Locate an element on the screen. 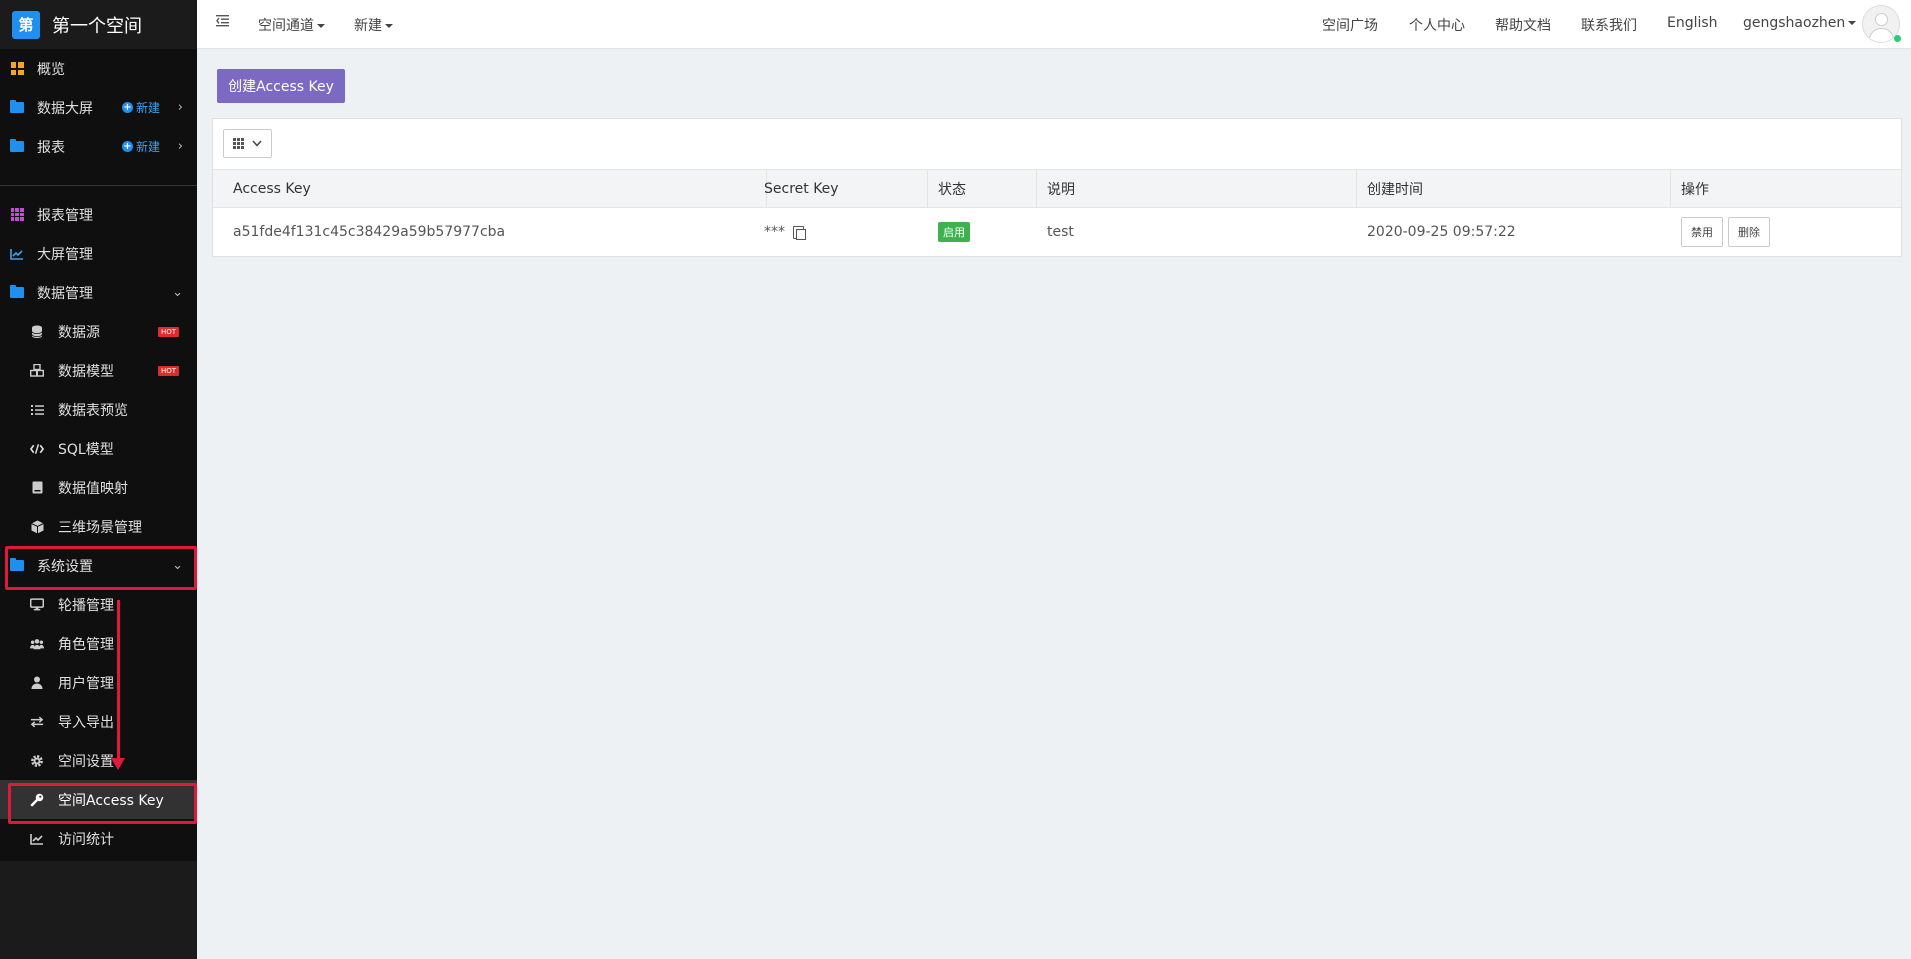 Image resolution: width=1911 pixels, height=959 pixels. col-actions: 操作 is located at coordinates (1695, 190).